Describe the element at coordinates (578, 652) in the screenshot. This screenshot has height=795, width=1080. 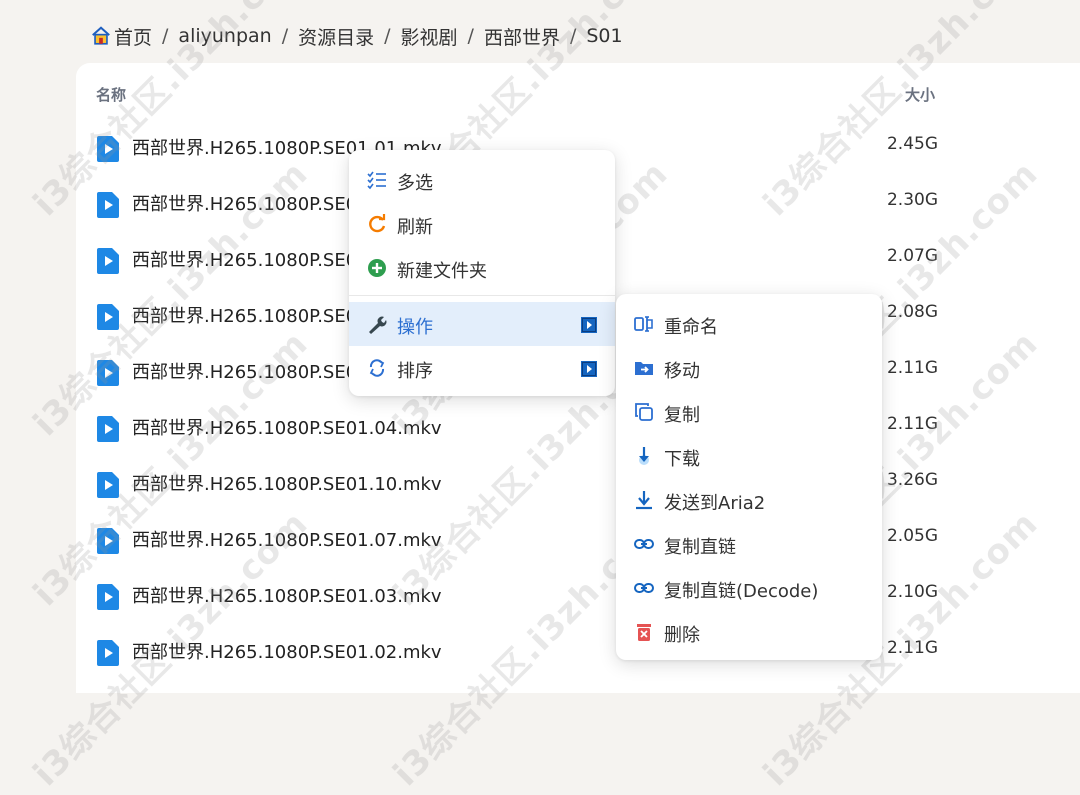
I see `file-row: 西部世界.H265.1080P.SE01.02.mkv 2.11G` at that location.